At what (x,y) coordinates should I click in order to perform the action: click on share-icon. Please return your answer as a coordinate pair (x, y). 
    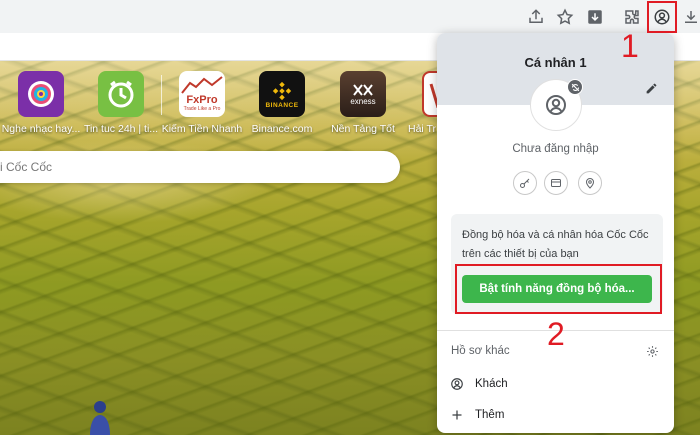
    Looking at the image, I should click on (536, 17).